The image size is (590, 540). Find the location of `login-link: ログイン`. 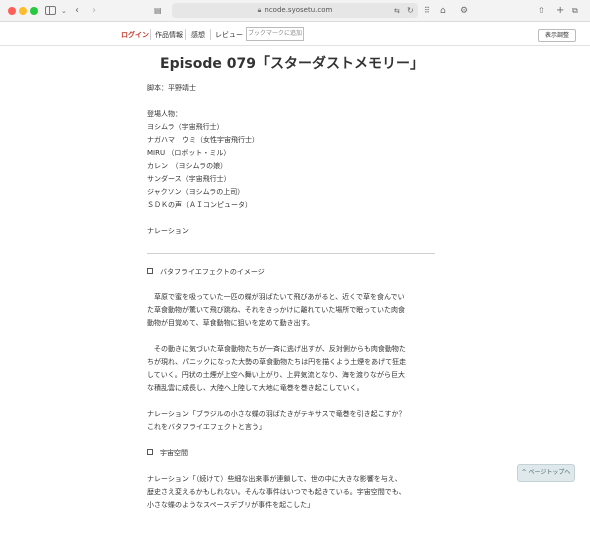

login-link: ログイン is located at coordinates (135, 35).